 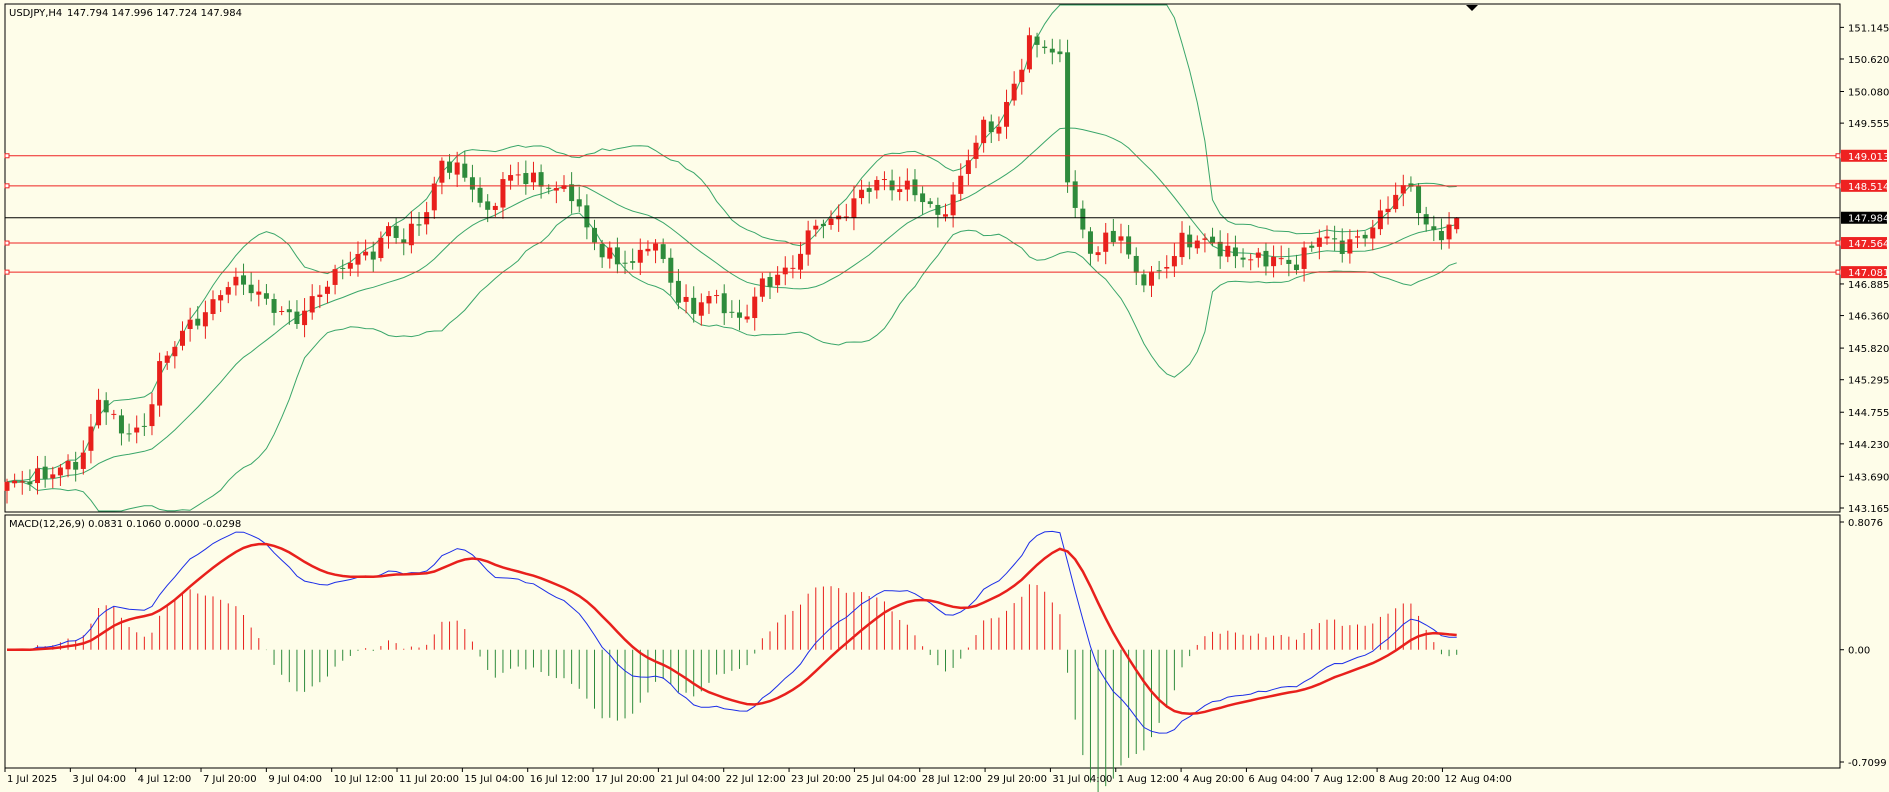 What do you see at coordinates (1867, 763) in the screenshot?
I see `macd-tick-label: -0.7099` at bounding box center [1867, 763].